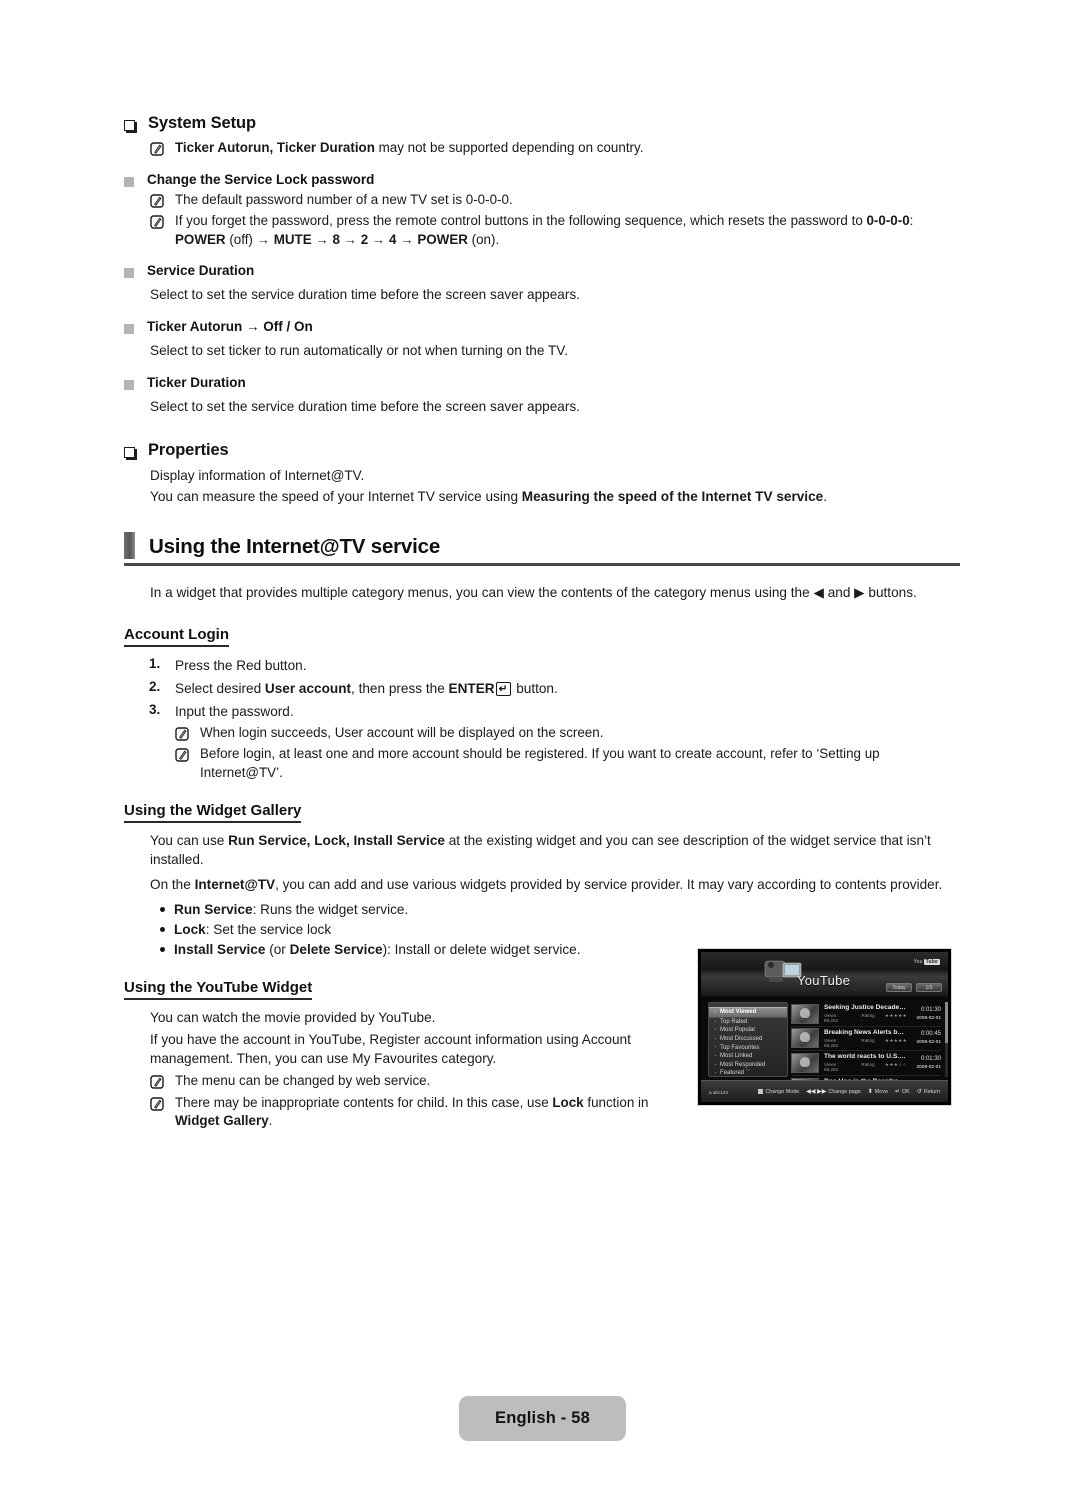  Describe the element at coordinates (782, 1091) in the screenshot. I see `action-label: Change Mode` at that location.